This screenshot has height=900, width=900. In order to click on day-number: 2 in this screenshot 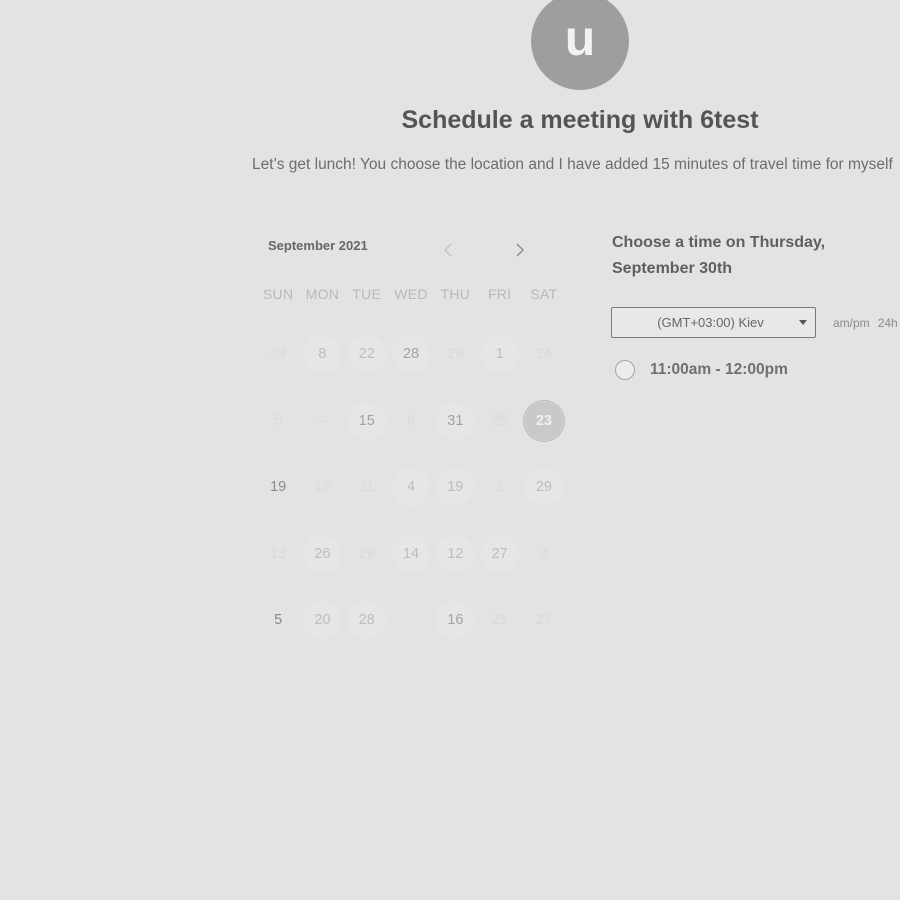, I will do `click(499, 487)`.